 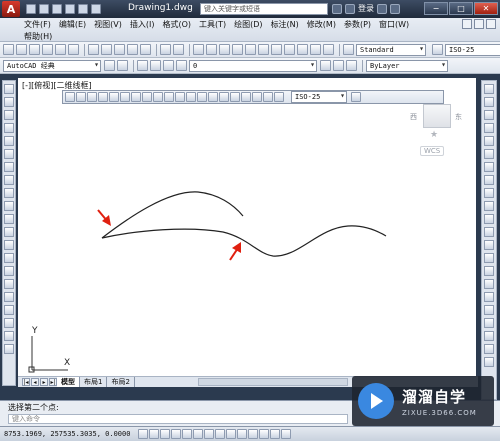 I want to click on explode-icon, so click(x=489, y=310).